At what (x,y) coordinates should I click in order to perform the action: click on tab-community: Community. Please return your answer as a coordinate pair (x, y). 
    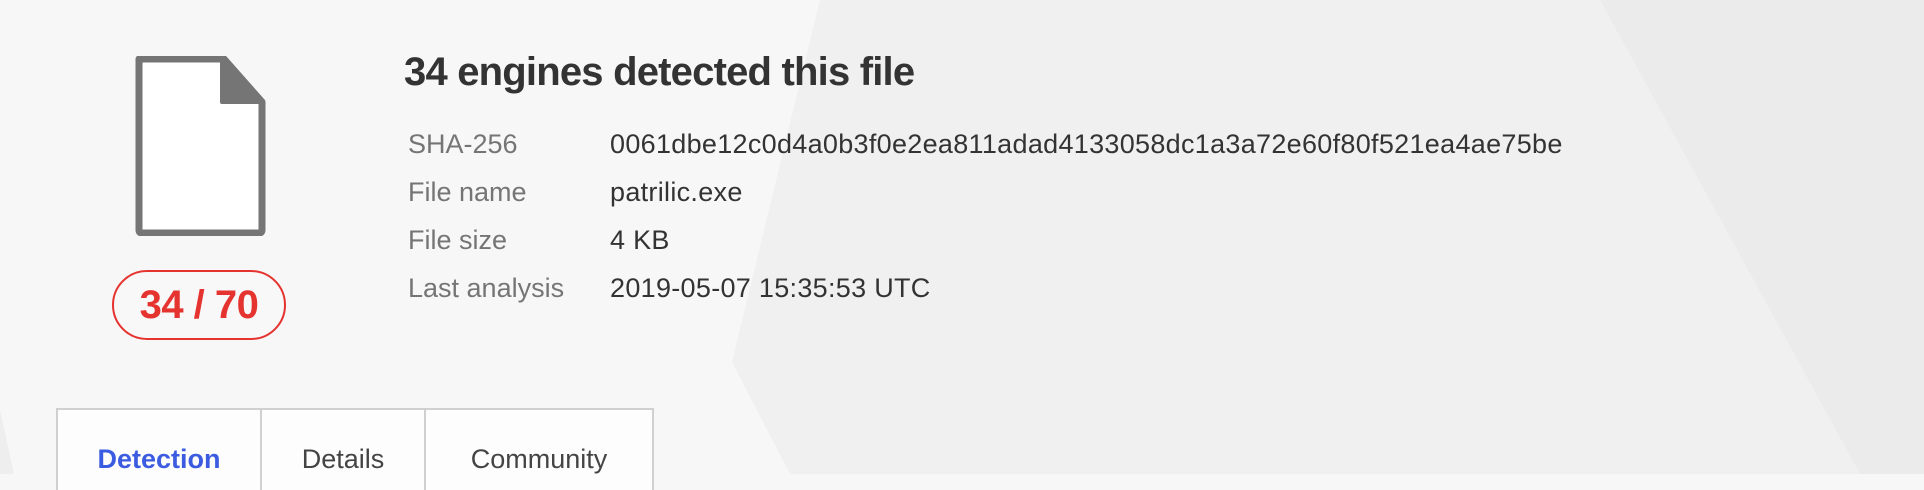
    Looking at the image, I should click on (538, 450).